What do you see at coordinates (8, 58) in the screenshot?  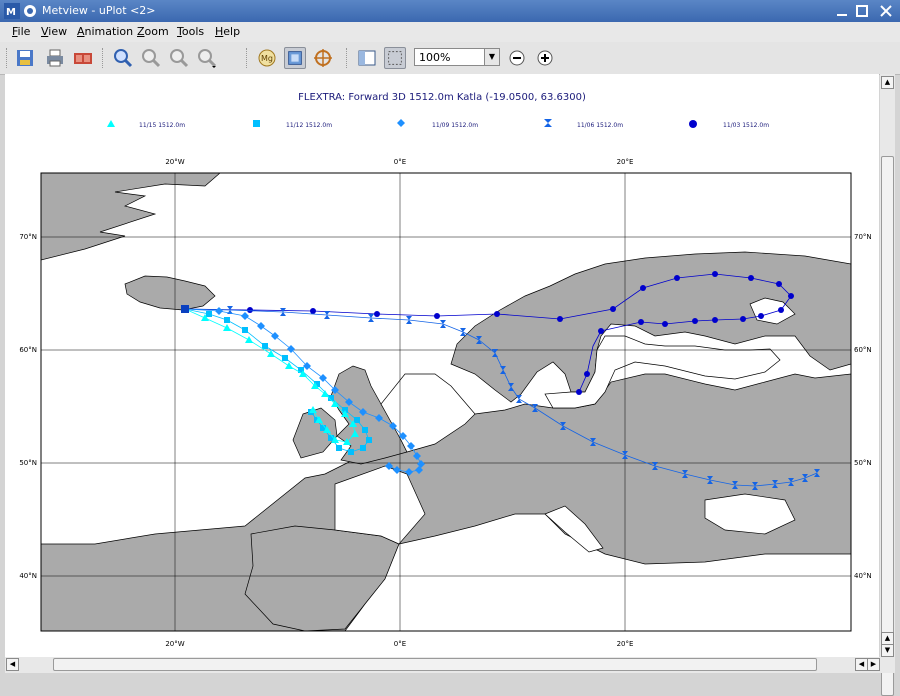 I see `toolbar-handle` at bounding box center [8, 58].